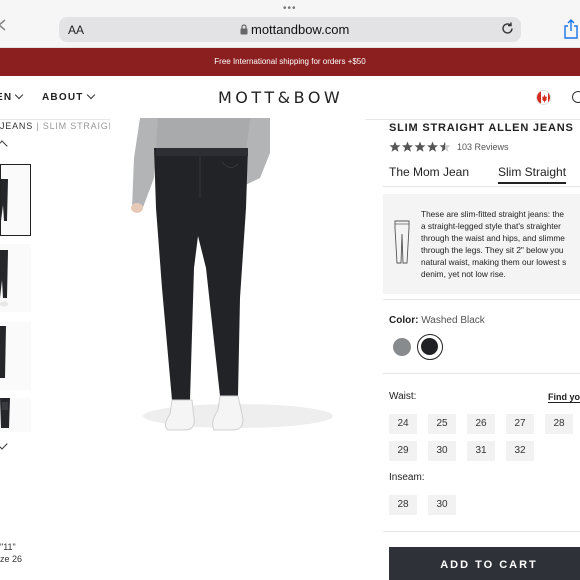  I want to click on swatch-washed-black, so click(430, 347).